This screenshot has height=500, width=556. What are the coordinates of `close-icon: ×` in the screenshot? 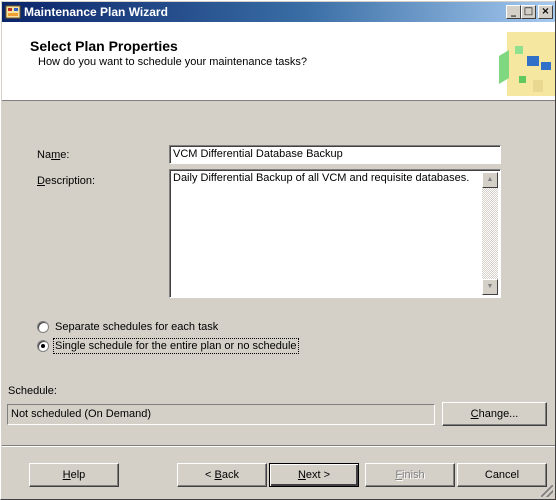 It's located at (545, 11).